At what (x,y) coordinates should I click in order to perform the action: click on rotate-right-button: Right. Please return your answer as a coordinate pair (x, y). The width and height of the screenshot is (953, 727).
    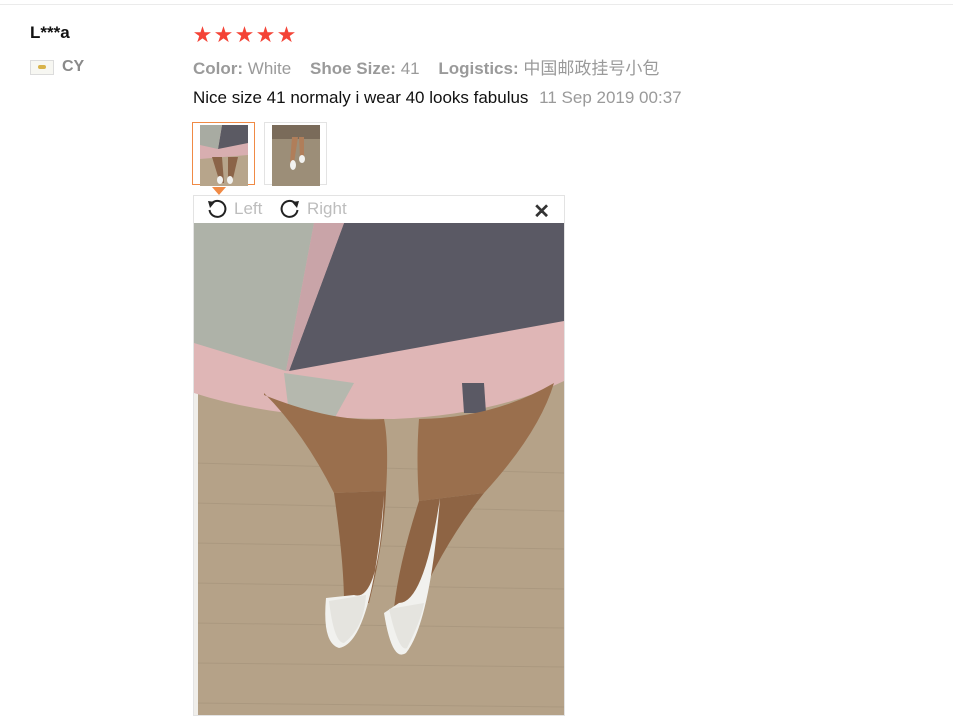
    Looking at the image, I should click on (313, 209).